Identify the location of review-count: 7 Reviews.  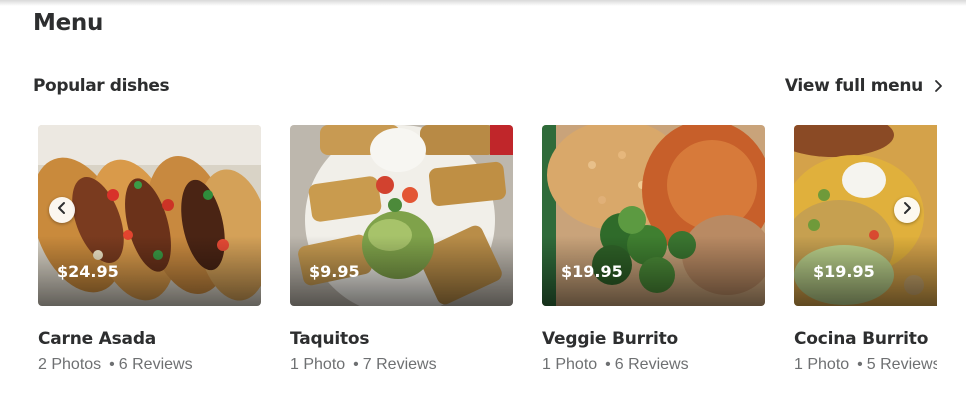
(400, 364).